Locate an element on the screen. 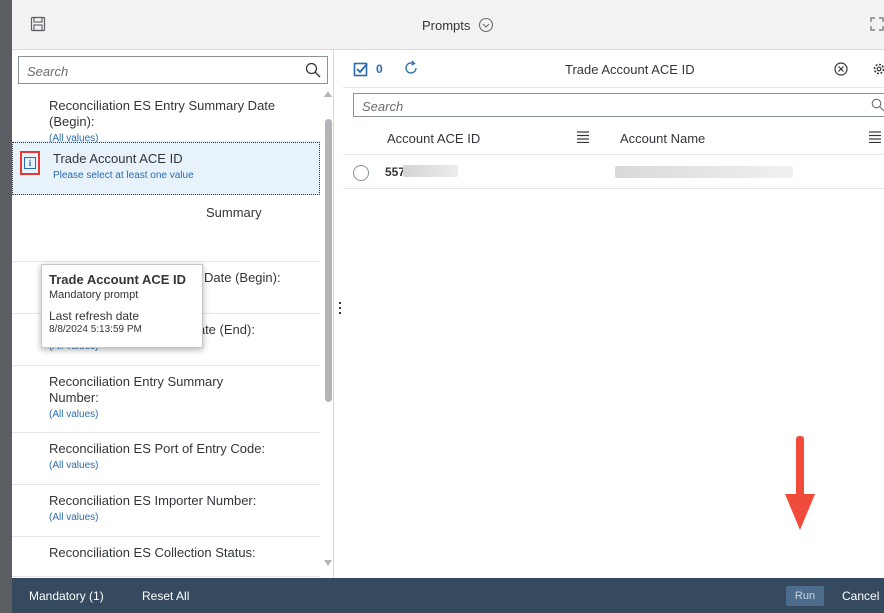 This screenshot has height=613, width=884. chevron-down-circle-icon is located at coordinates (486, 25).